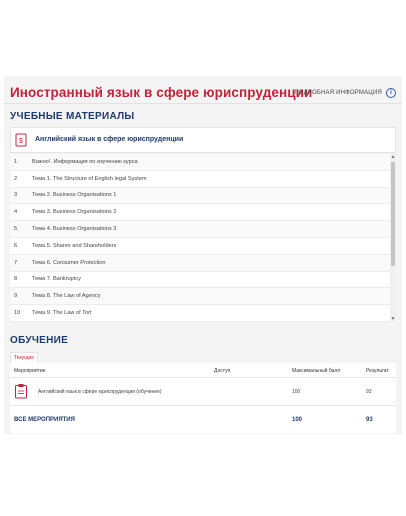  What do you see at coordinates (203, 162) in the screenshot?
I see `list-item: 1 Важно!. Информация по изучению курса` at bounding box center [203, 162].